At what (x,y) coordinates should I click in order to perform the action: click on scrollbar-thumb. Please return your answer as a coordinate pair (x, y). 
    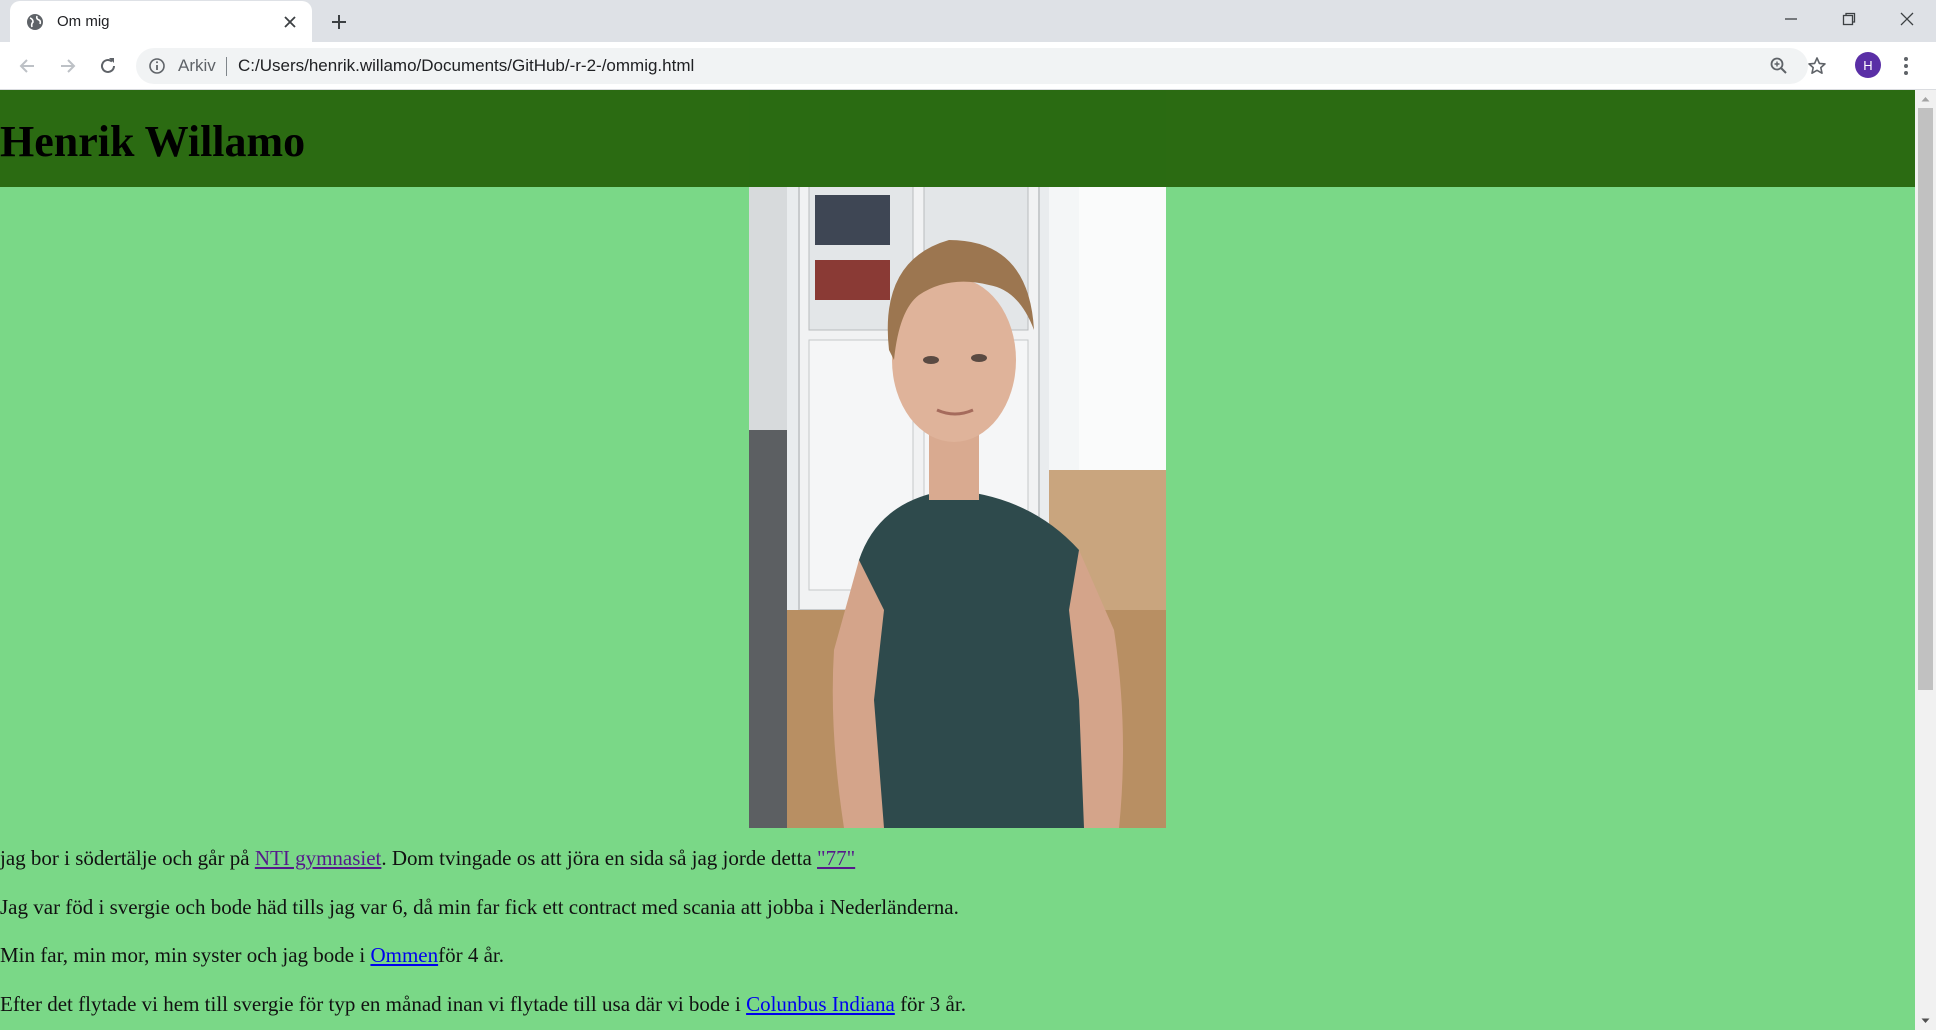
    Looking at the image, I should click on (1925, 399).